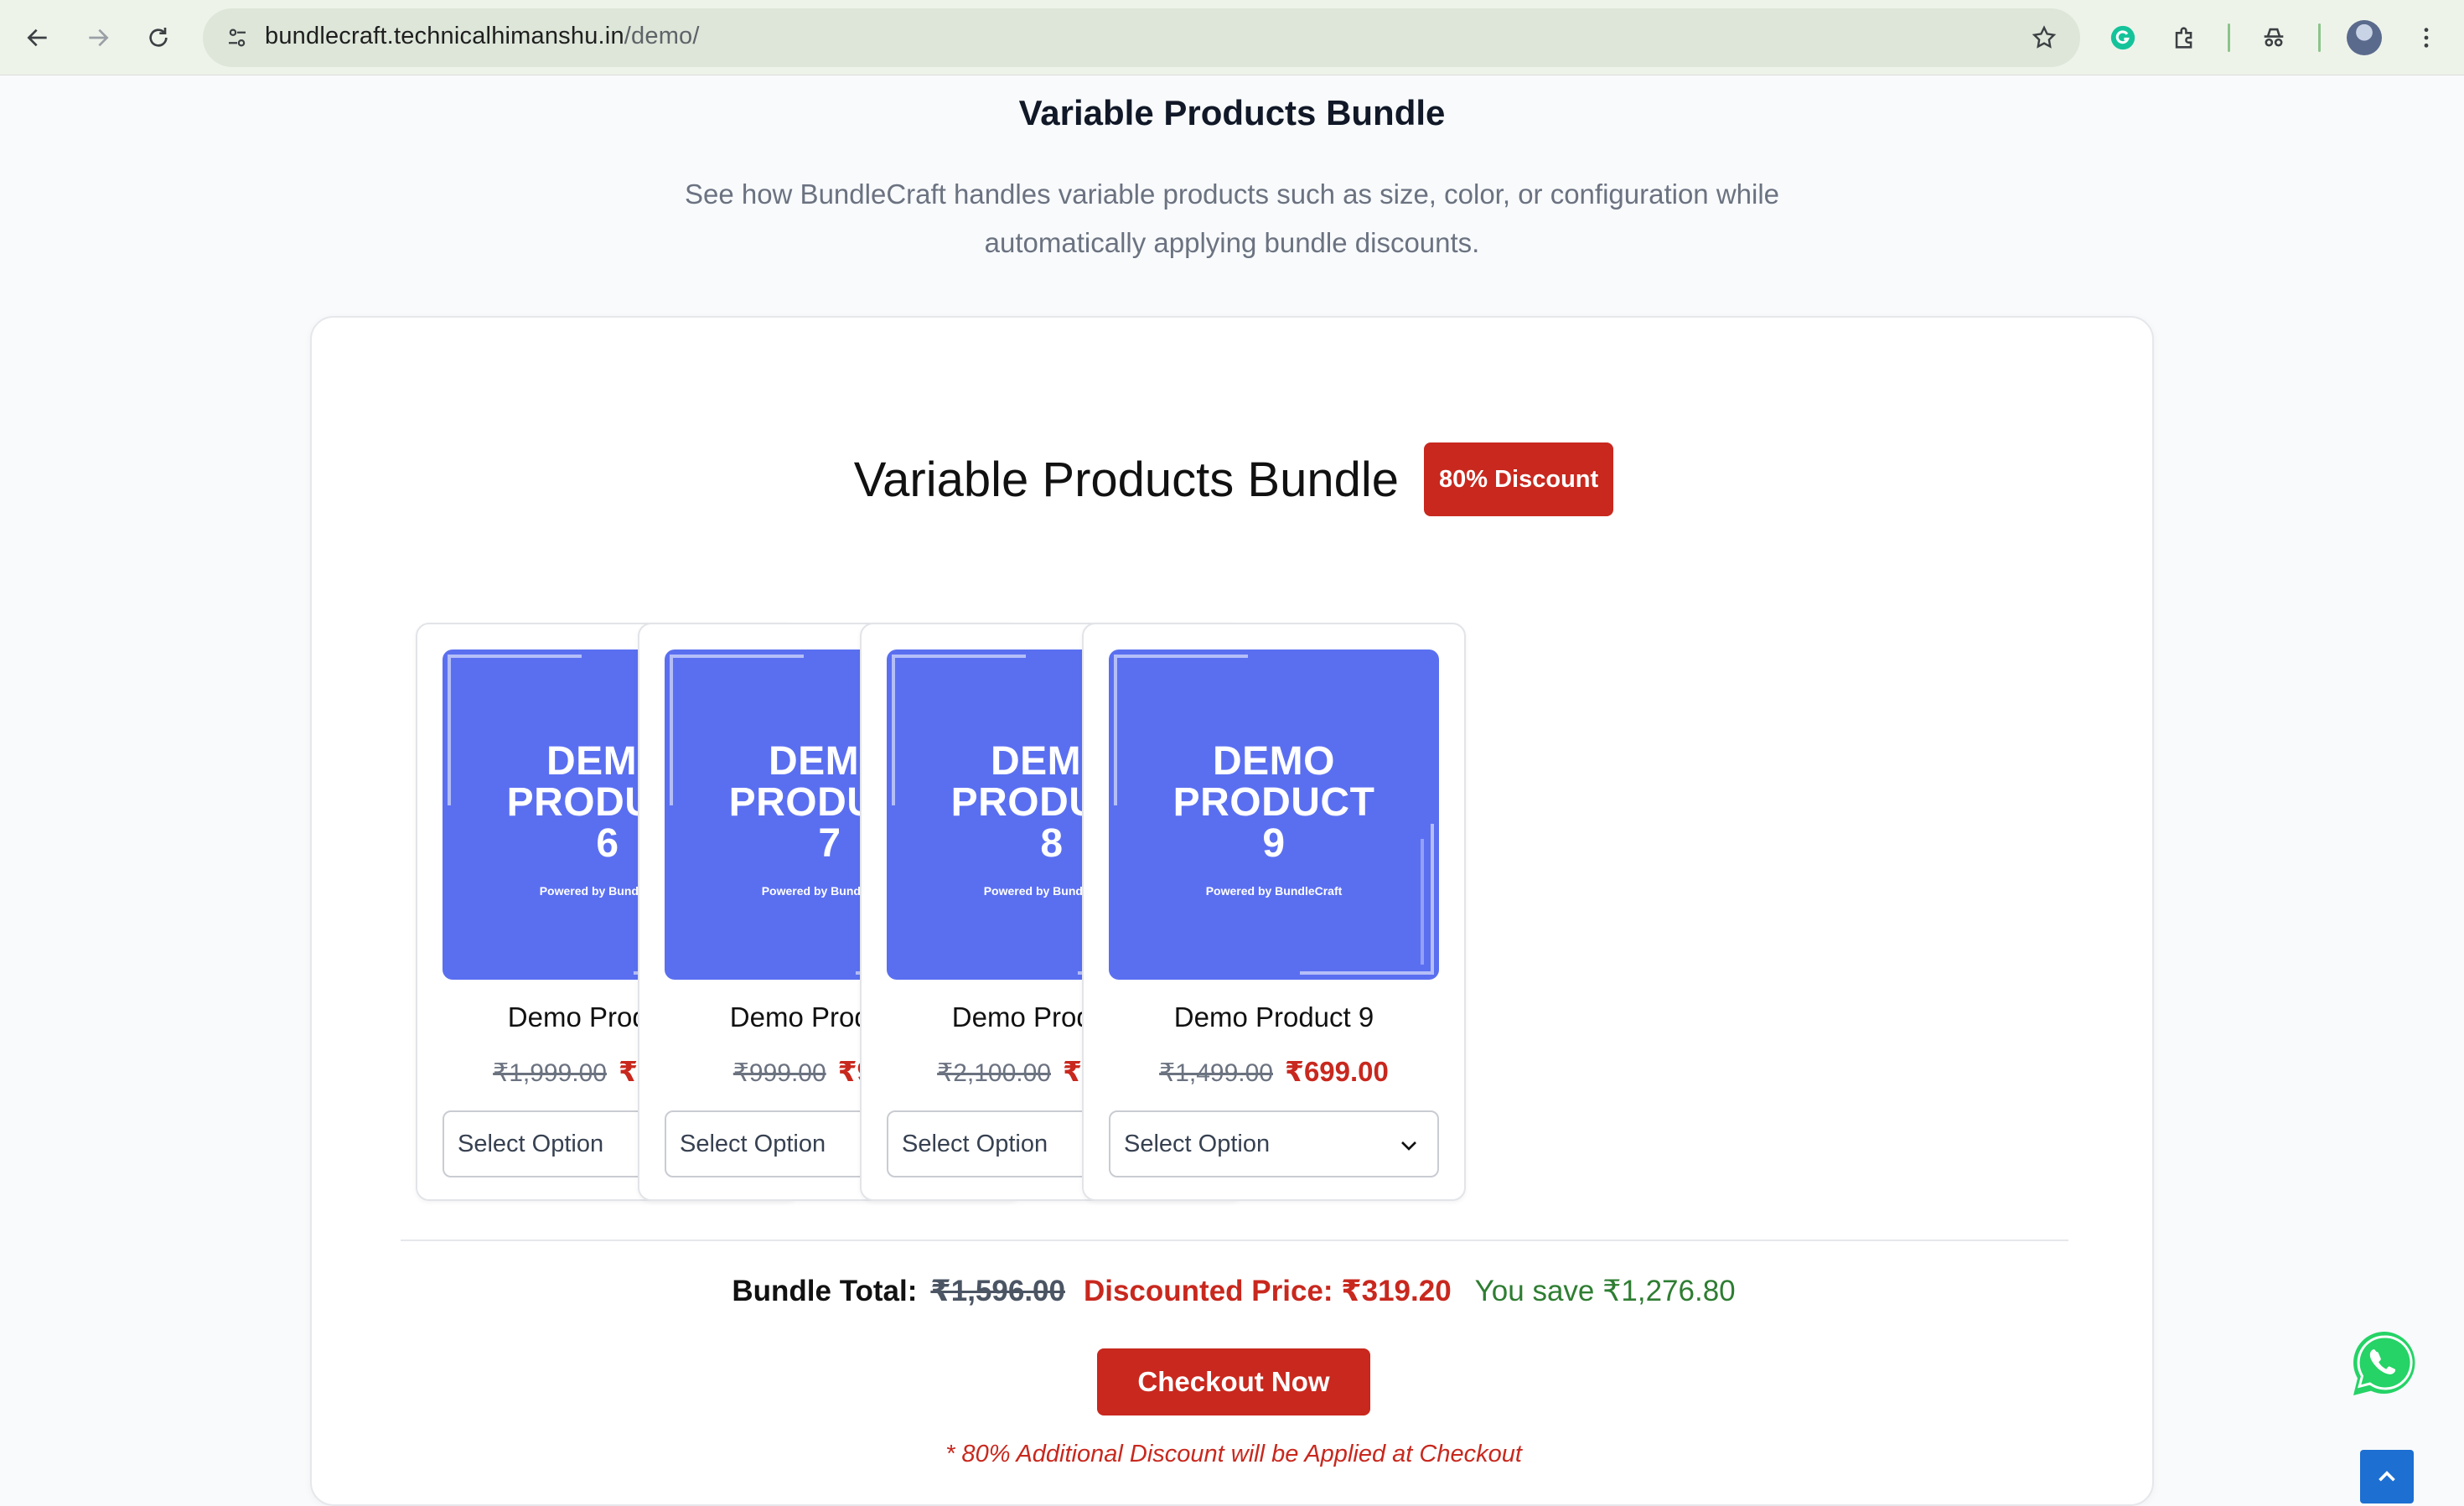  I want to click on bundle-discounted-price: Discounted Price: ₹319.20, so click(1267, 1291).